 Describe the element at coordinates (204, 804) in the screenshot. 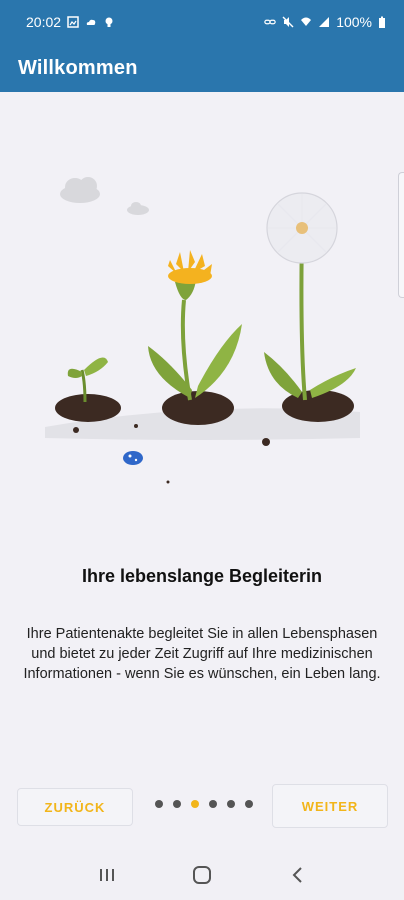

I see `page-indicator` at that location.